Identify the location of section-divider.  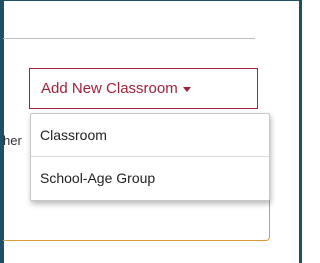
(129, 38).